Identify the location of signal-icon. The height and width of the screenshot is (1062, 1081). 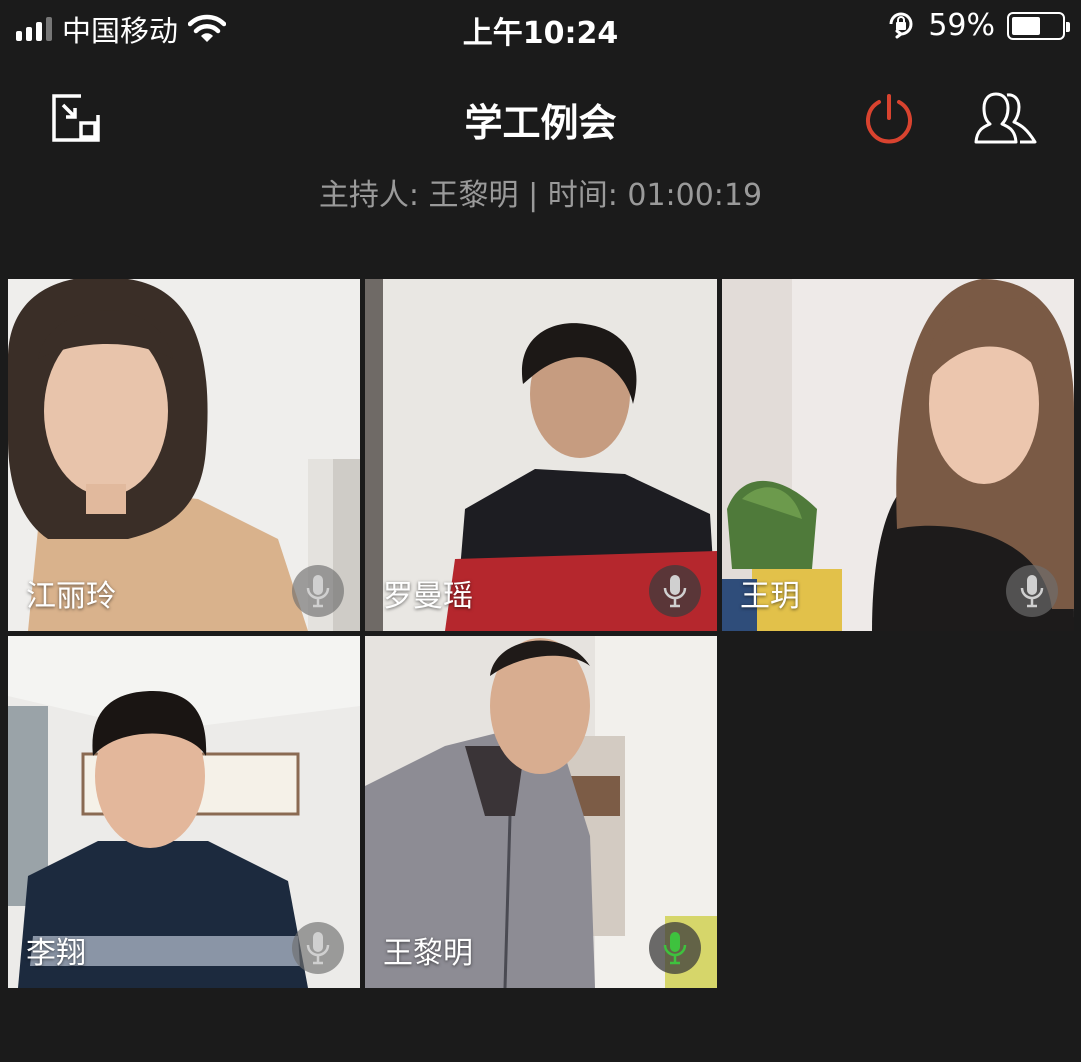
(34, 29).